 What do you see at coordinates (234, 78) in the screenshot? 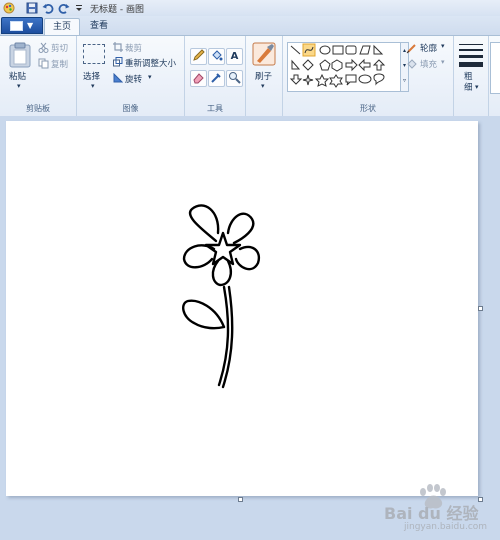
I see `magnifier-icon` at bounding box center [234, 78].